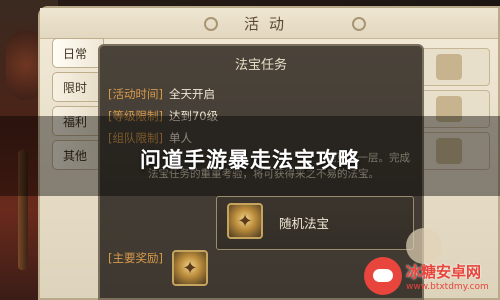 Image resolution: width=500 pixels, height=300 pixels. I want to click on watermark-title: 冰糖安卓网, so click(444, 271).